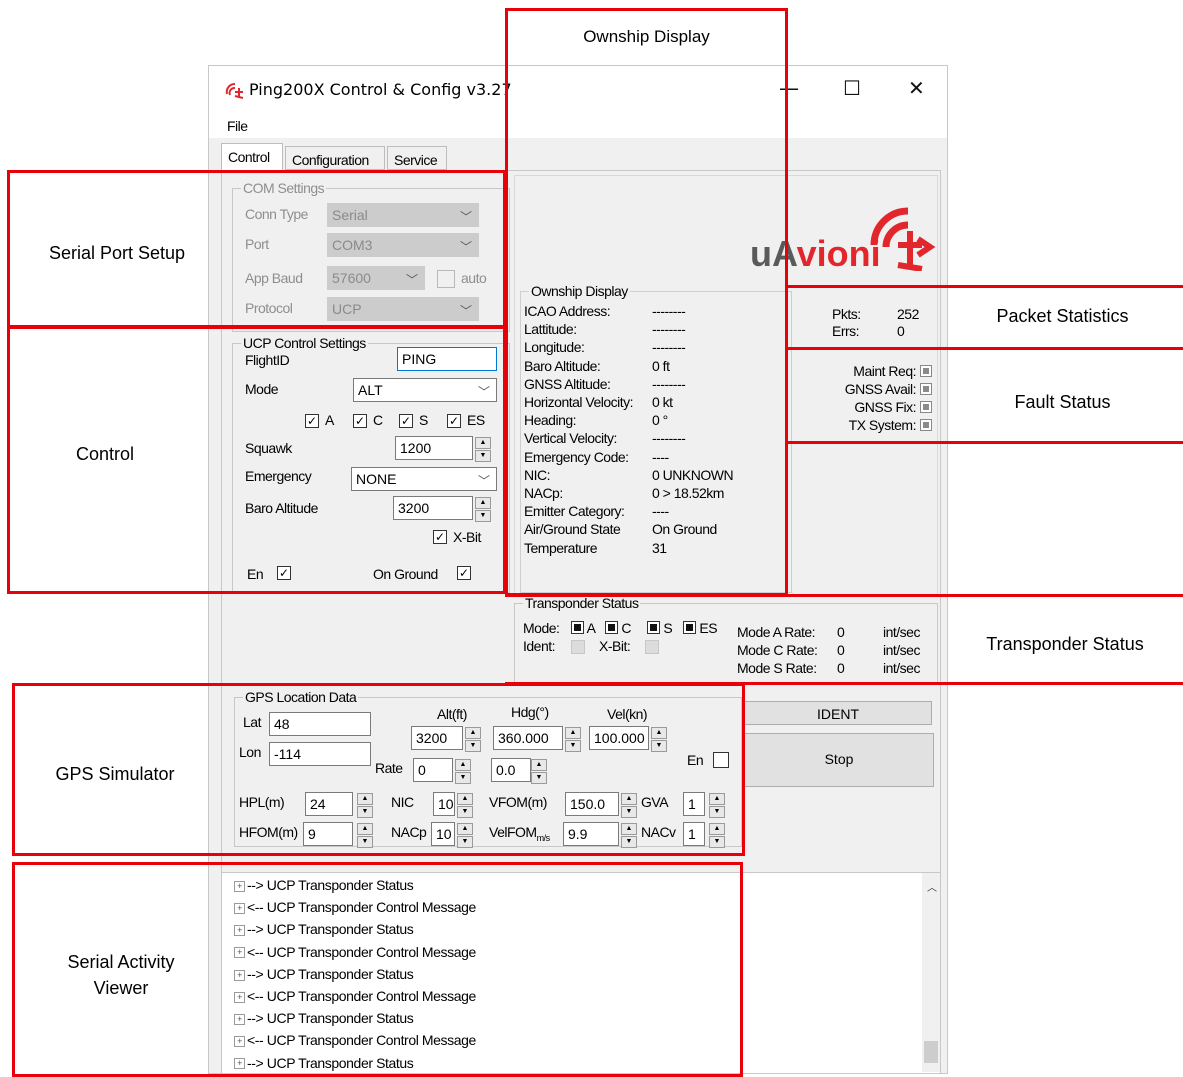  What do you see at coordinates (777, 650) in the screenshot?
I see `mode-c-rate-label: Mode C Rate:` at bounding box center [777, 650].